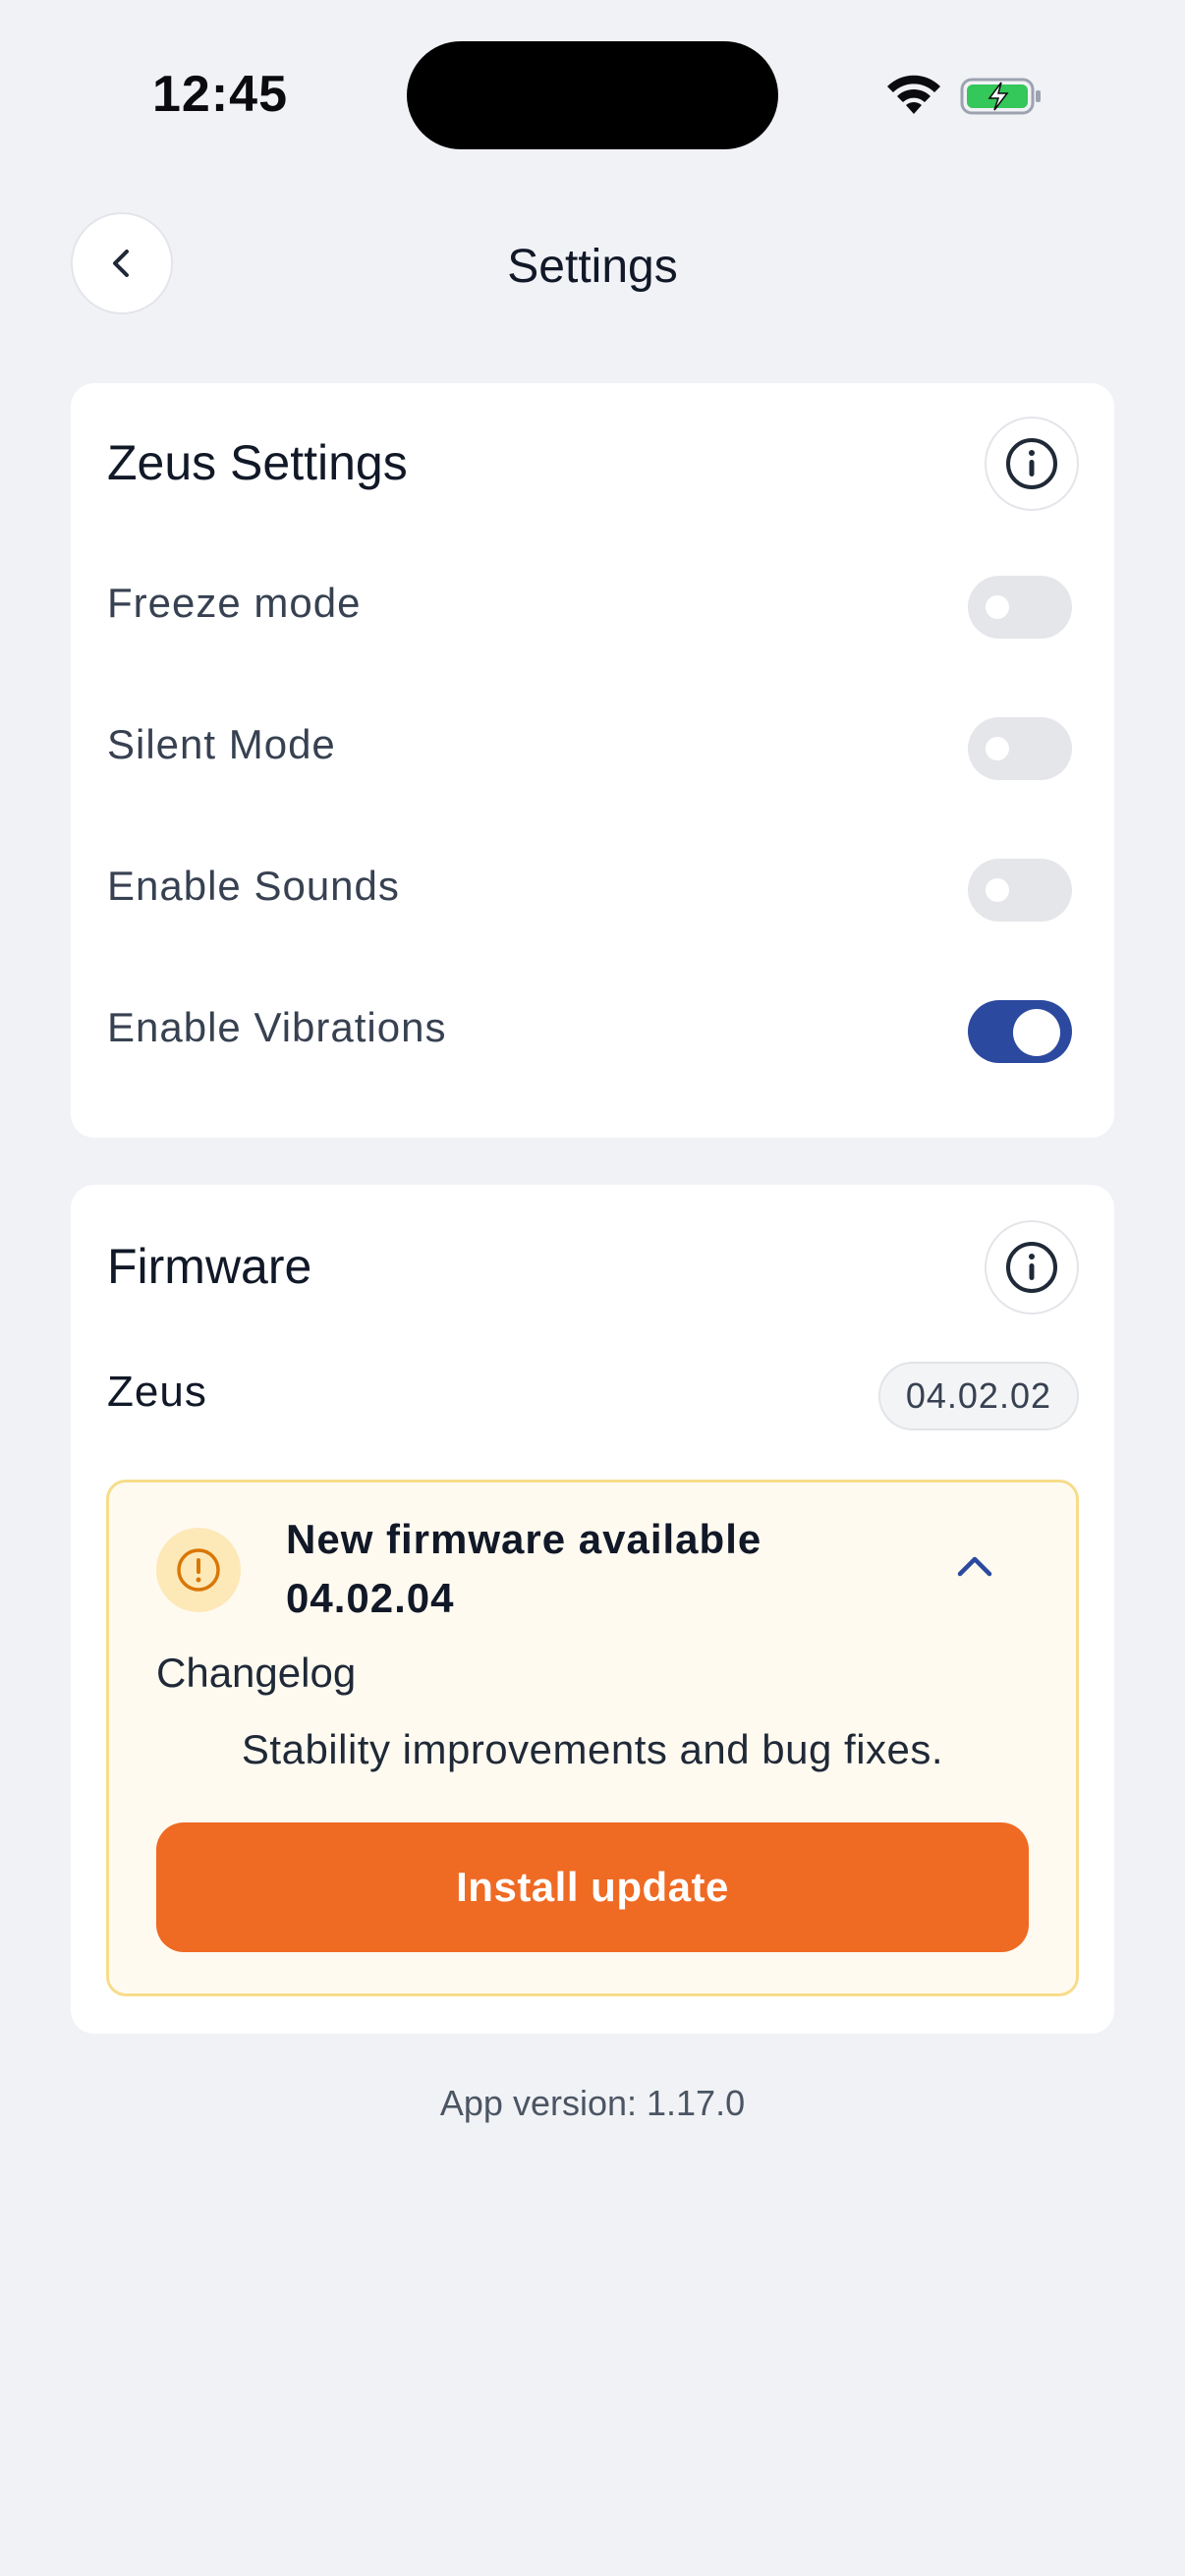 This screenshot has height=2576, width=1185. What do you see at coordinates (277, 1027) in the screenshot?
I see `enable-vibrations-label: Enable Vibrations` at bounding box center [277, 1027].